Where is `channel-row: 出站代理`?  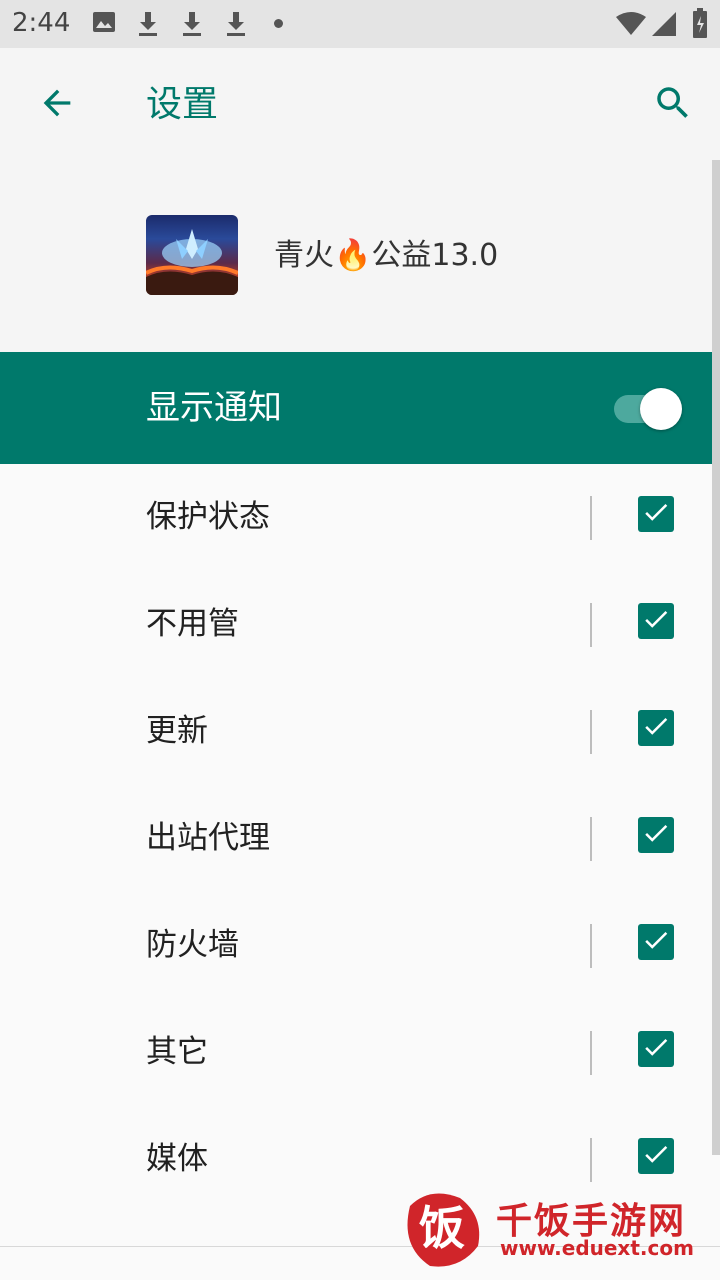
channel-row: 出站代理 is located at coordinates (360, 838).